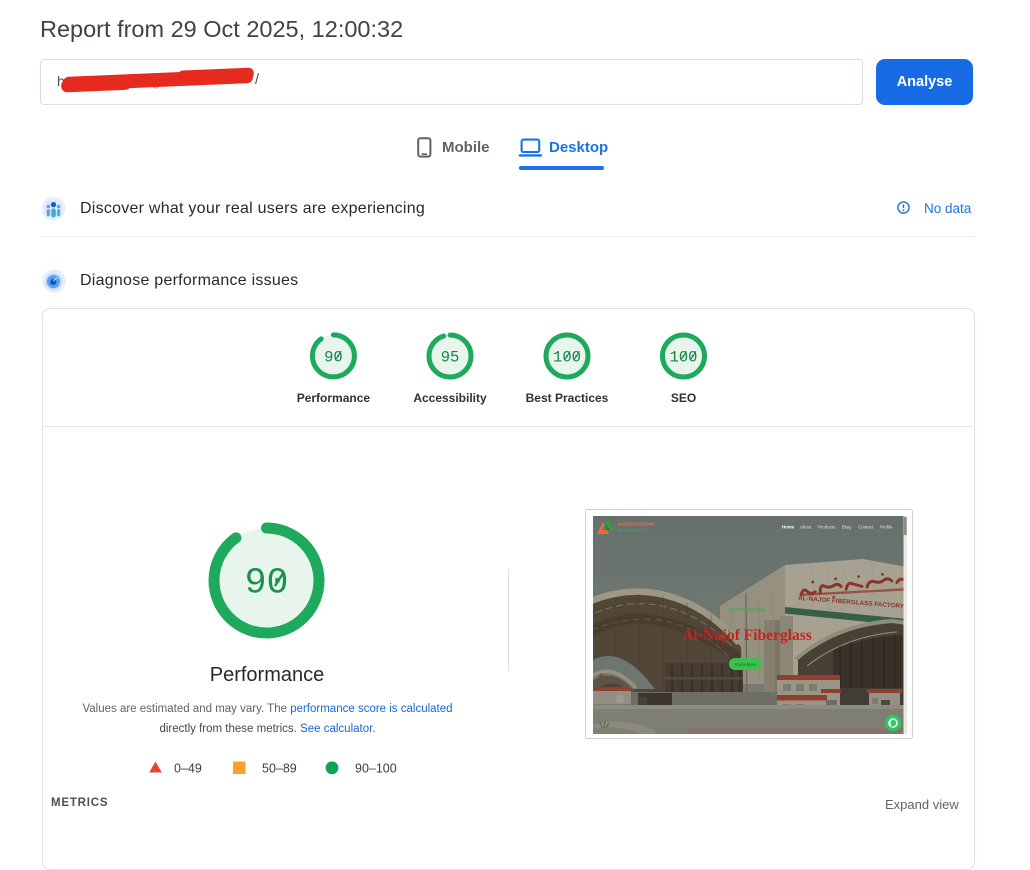 This screenshot has height=870, width=1030. Describe the element at coordinates (683, 398) in the screenshot. I see `svg-text: SEO` at that location.